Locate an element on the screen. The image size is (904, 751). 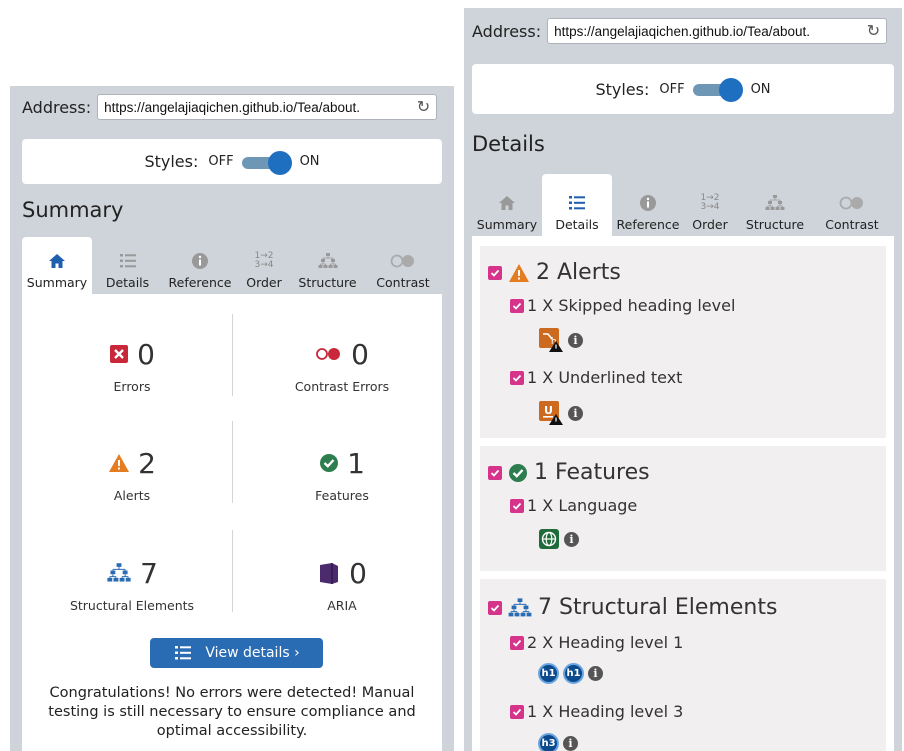
alerts-summary: 2 Alerts is located at coordinates (132, 474).